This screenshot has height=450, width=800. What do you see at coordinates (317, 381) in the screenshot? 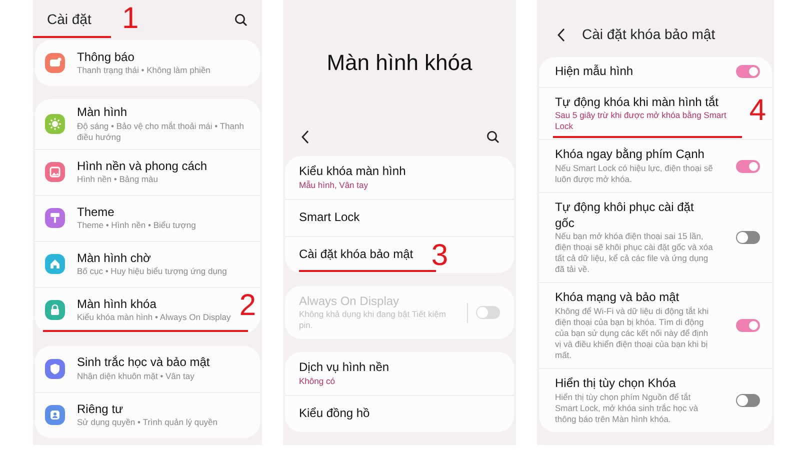
I see `item-subtitle: Không có` at bounding box center [317, 381].